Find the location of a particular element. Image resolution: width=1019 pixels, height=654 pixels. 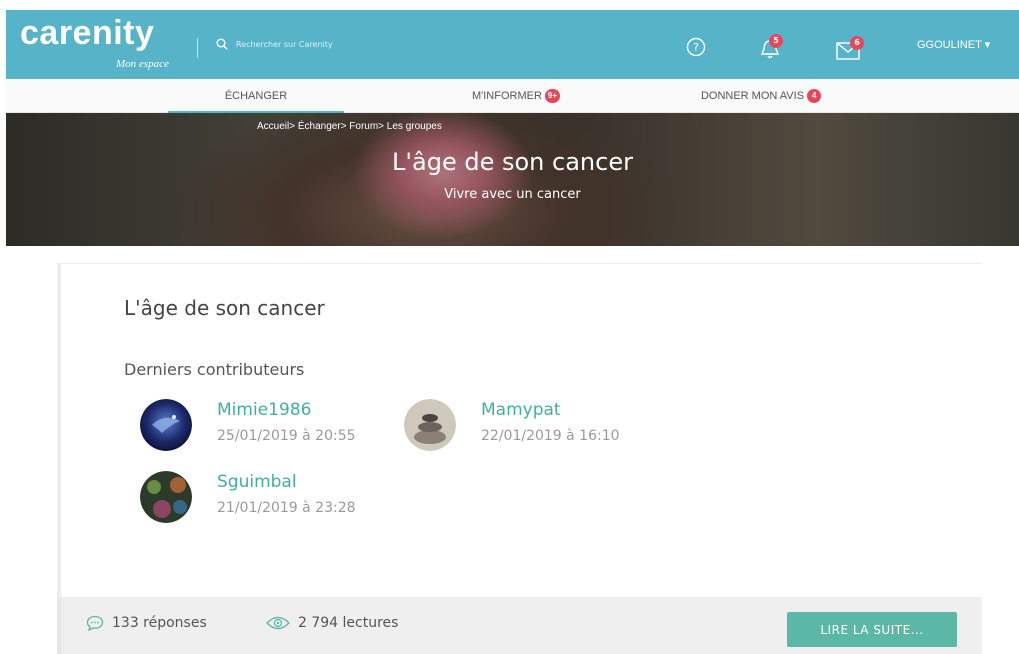

hero-subtitle: Vivre avec un cancer is located at coordinates (512, 194).